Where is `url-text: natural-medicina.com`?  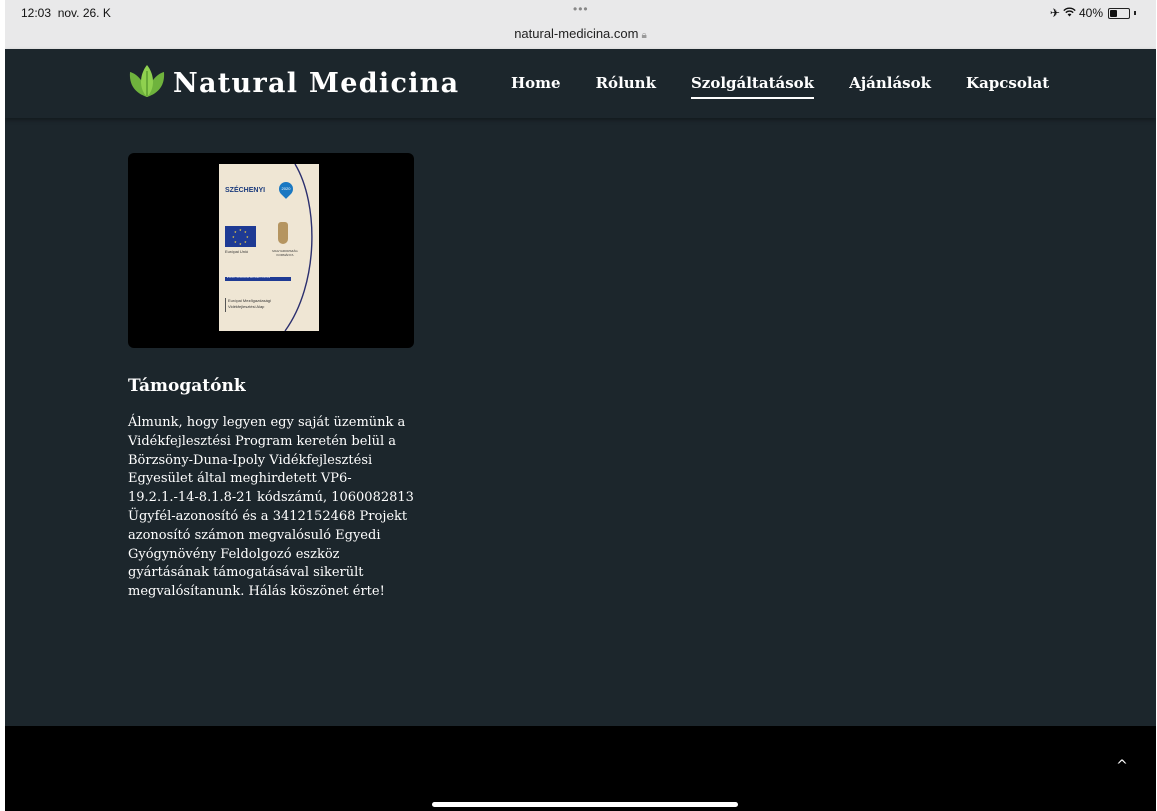 url-text: natural-medicina.com is located at coordinates (576, 33).